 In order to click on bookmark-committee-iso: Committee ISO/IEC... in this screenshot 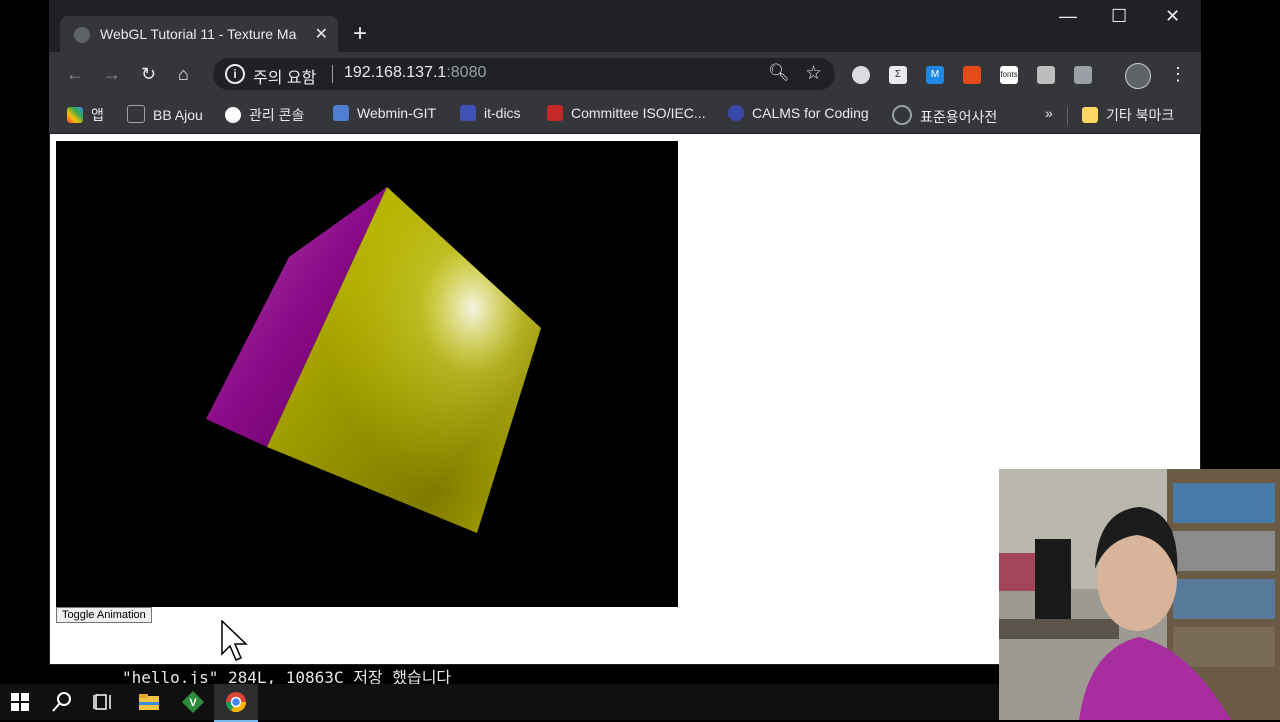, I will do `click(626, 113)`.